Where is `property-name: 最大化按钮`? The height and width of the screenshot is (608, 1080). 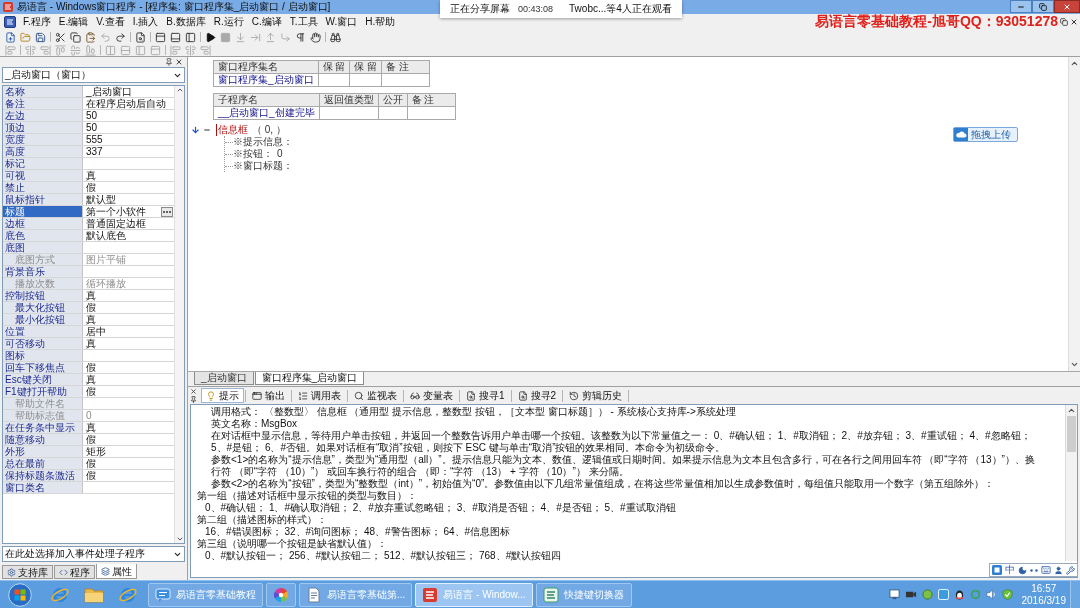
property-name: 最大化按钮 is located at coordinates (43, 307).